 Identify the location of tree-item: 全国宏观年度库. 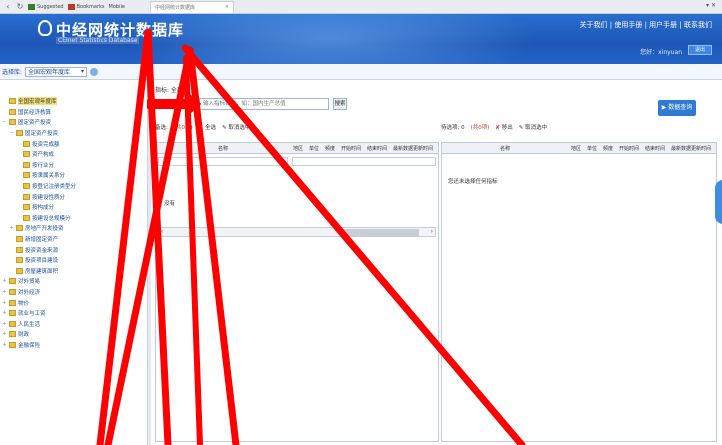
(73, 101).